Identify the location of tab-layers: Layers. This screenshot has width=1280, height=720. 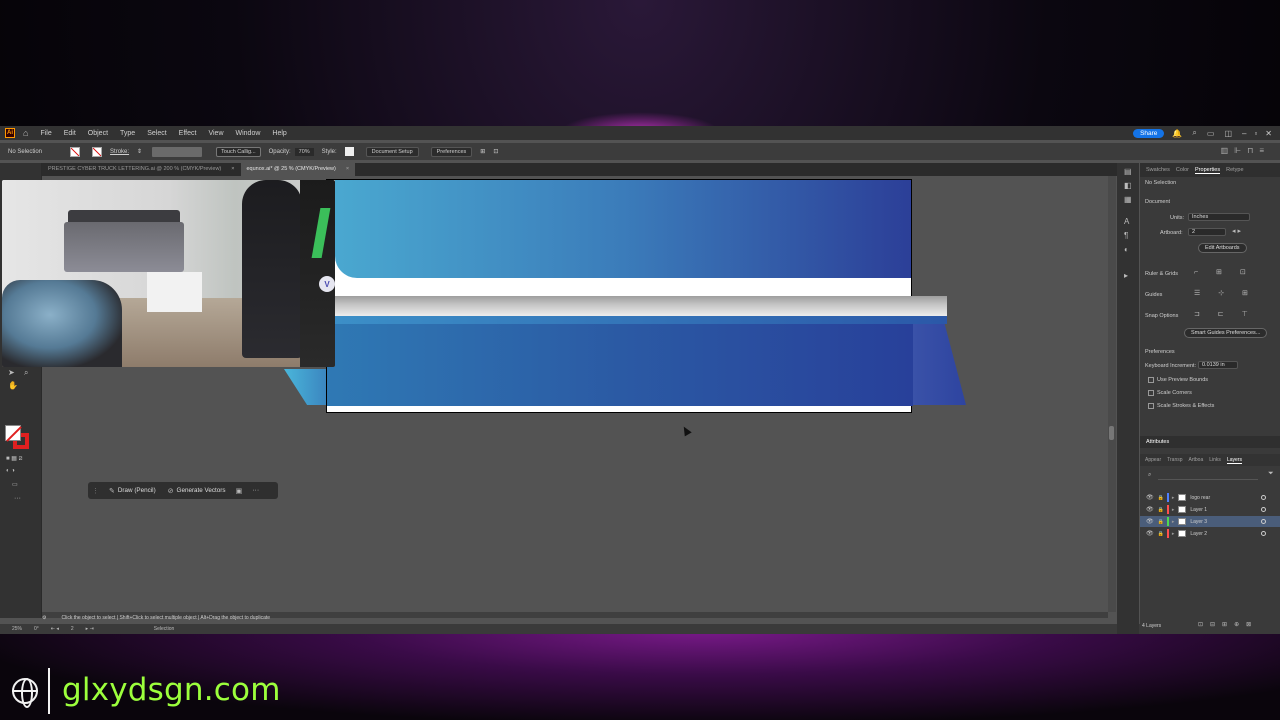
(1234, 460).